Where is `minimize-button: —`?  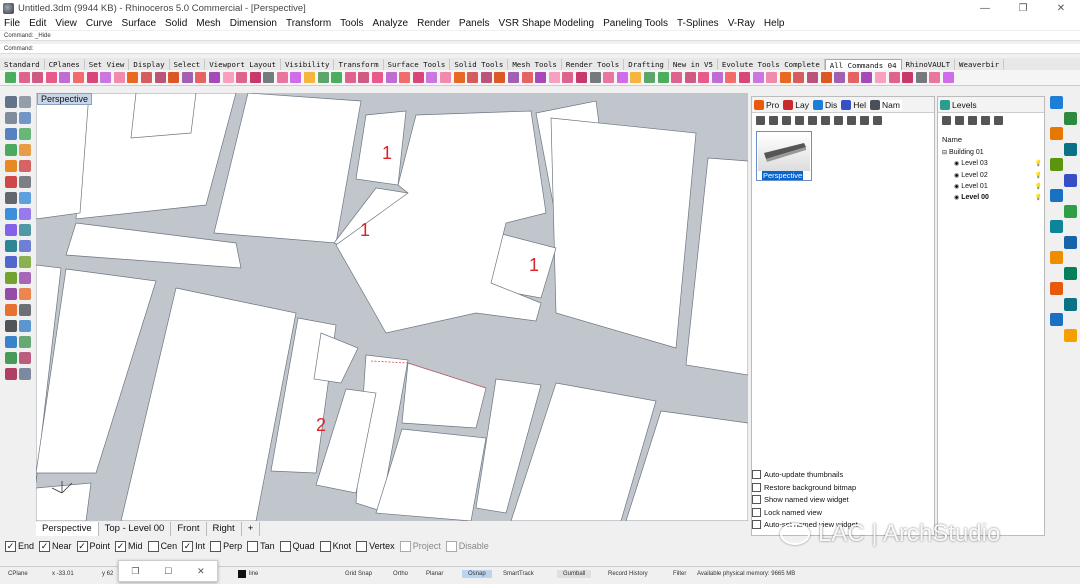 minimize-button: — is located at coordinates (985, 8).